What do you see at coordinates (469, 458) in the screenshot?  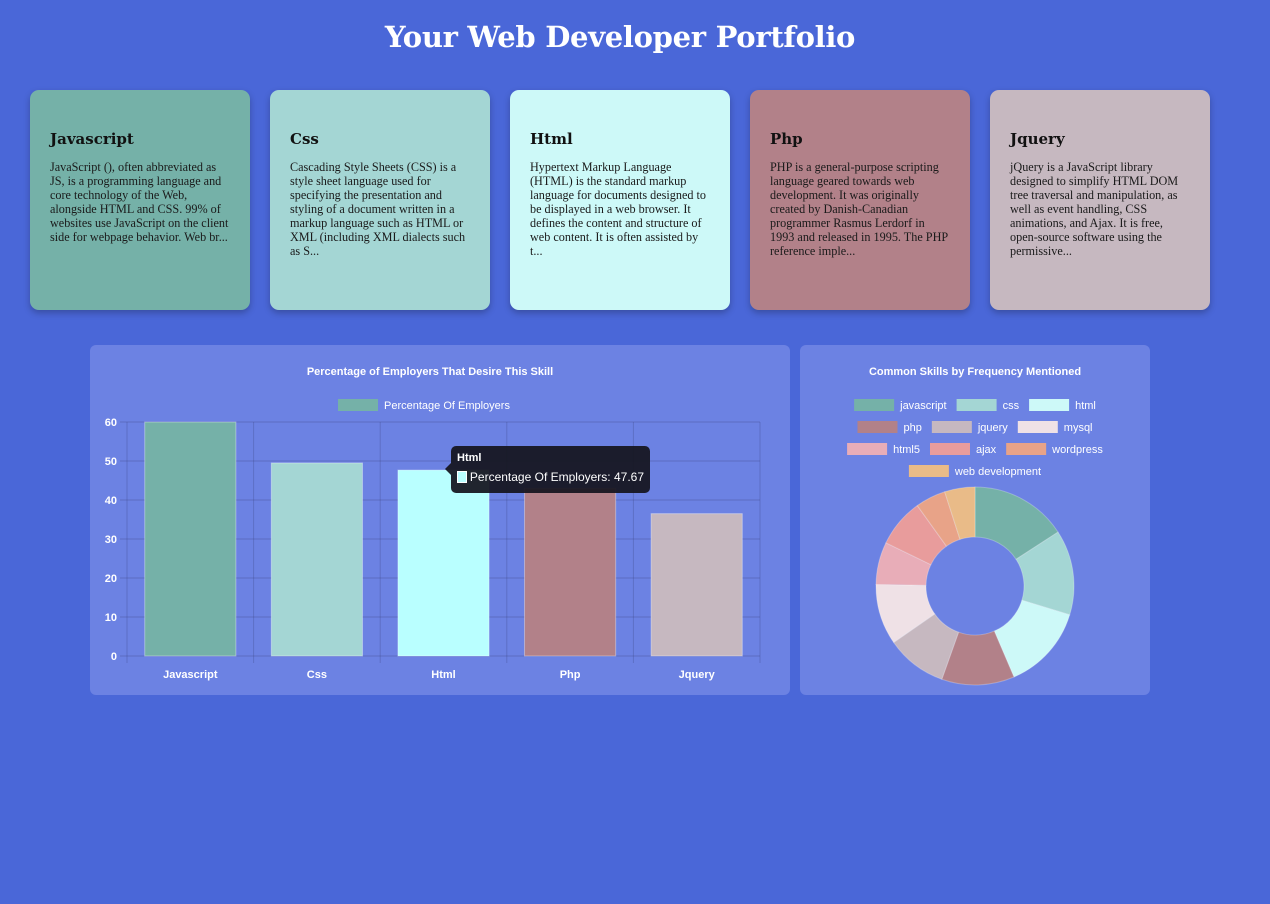 I see `tooltip-title: Html` at bounding box center [469, 458].